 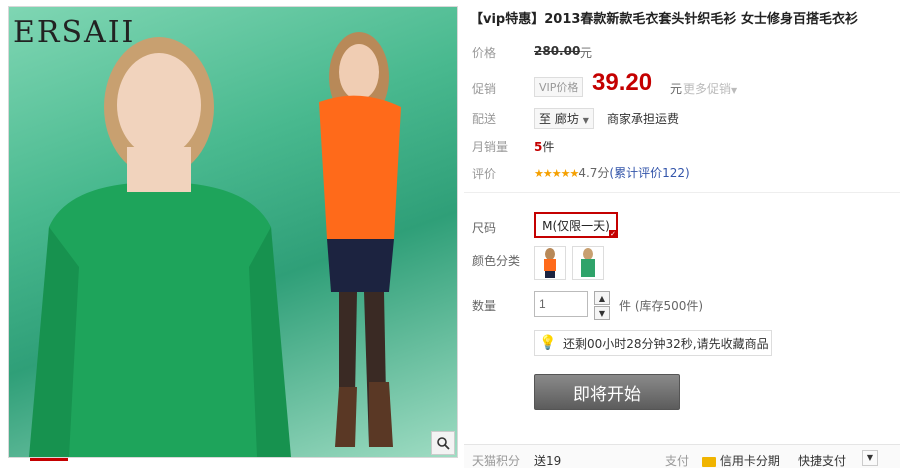 What do you see at coordinates (676, 89) in the screenshot?
I see `promo-price-unit: 元` at bounding box center [676, 89].